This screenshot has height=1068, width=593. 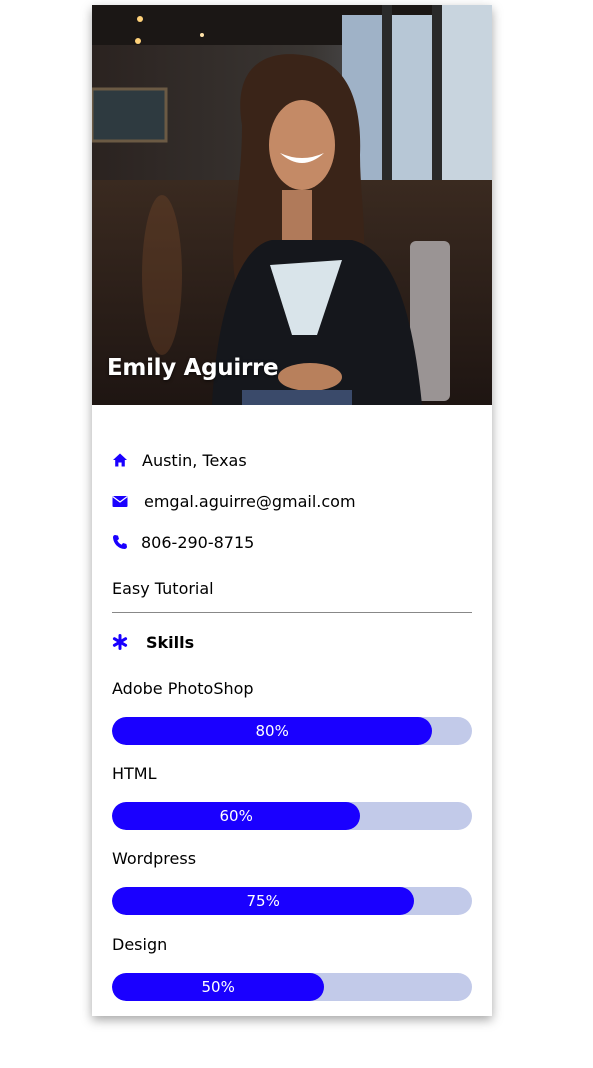 I want to click on asterisk-icon, so click(x=120, y=642).